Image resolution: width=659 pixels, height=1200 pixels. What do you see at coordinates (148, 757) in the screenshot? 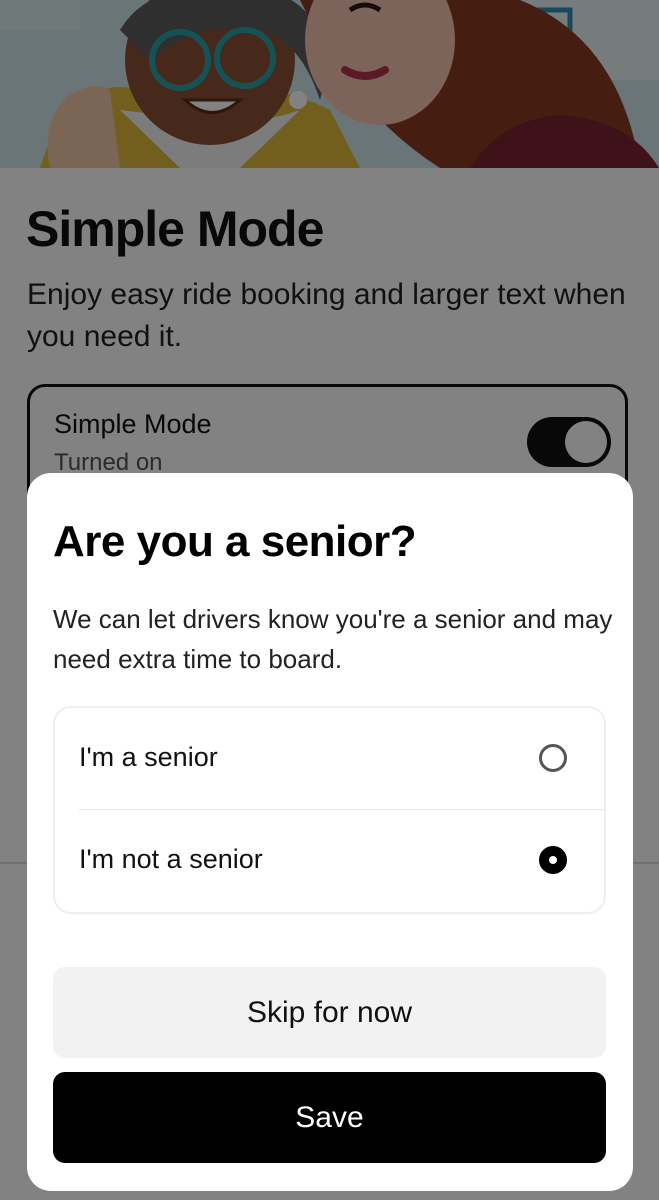
I see `option-label: I'm a senior` at bounding box center [148, 757].